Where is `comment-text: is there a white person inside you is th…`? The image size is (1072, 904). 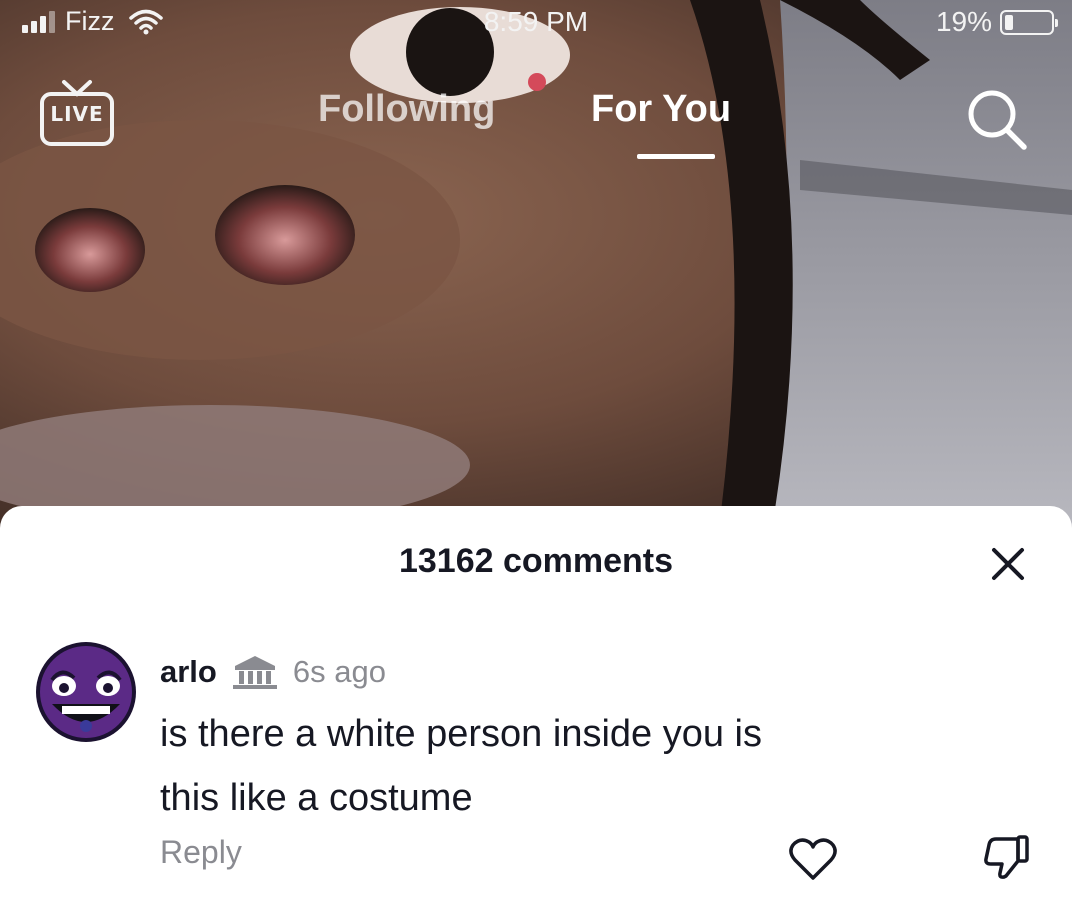 comment-text: is there a white person inside you is th… is located at coordinates (550, 766).